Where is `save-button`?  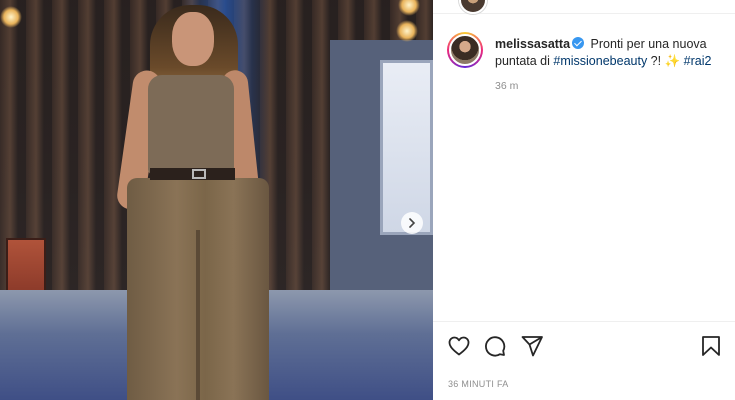 save-button is located at coordinates (711, 346).